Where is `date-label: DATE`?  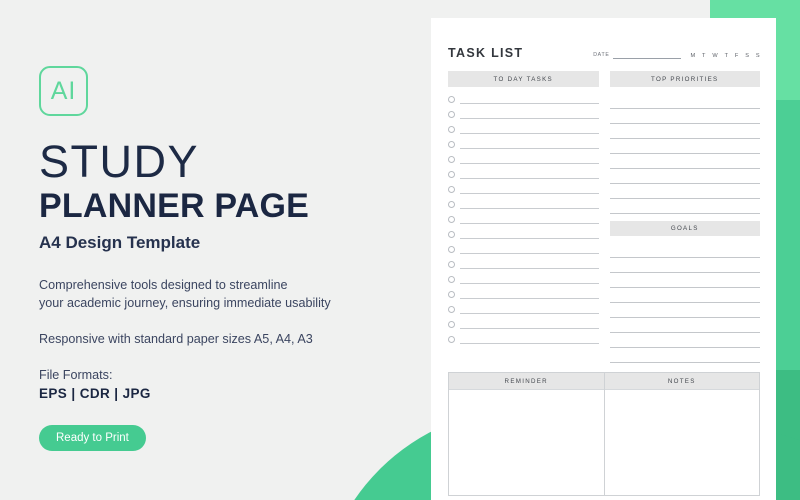 date-label: DATE is located at coordinates (601, 55).